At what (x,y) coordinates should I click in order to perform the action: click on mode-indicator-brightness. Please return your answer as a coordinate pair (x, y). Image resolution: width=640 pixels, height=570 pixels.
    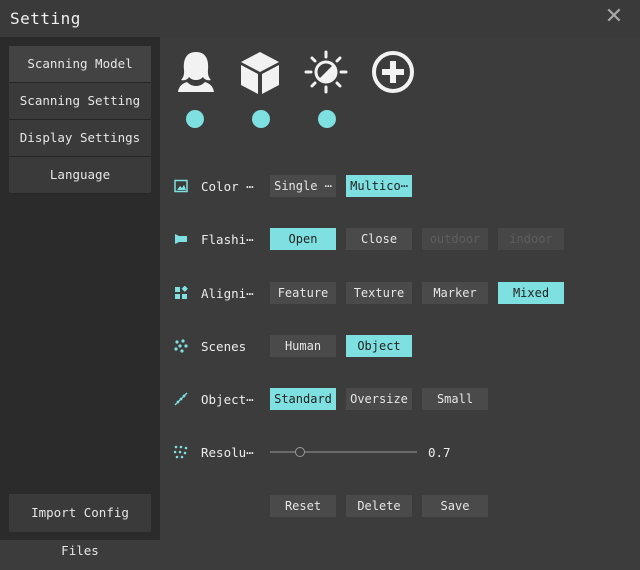
    Looking at the image, I should click on (327, 119).